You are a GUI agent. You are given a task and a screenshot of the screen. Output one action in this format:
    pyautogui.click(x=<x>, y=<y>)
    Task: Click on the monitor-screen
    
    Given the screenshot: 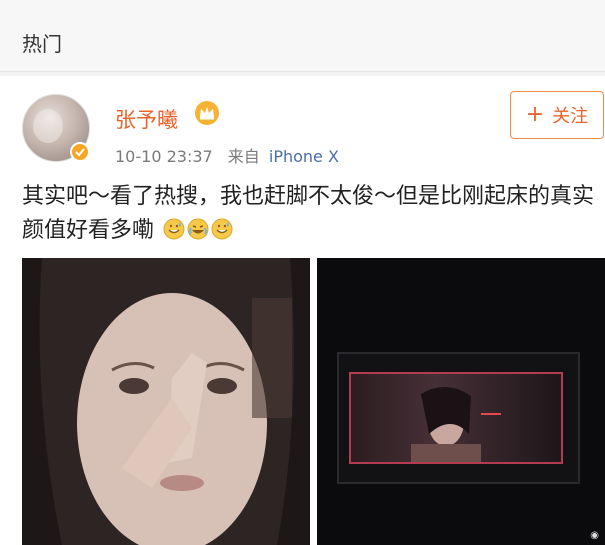 What is the action you would take?
    pyautogui.click(x=456, y=418)
    